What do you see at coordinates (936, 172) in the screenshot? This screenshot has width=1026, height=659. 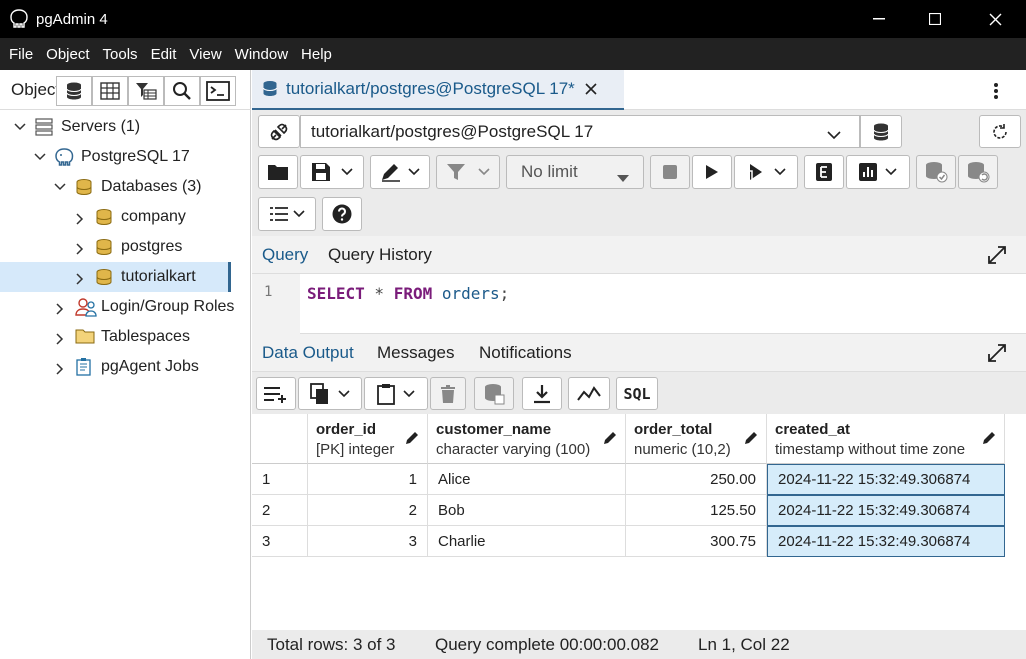 I see `commit-button` at bounding box center [936, 172].